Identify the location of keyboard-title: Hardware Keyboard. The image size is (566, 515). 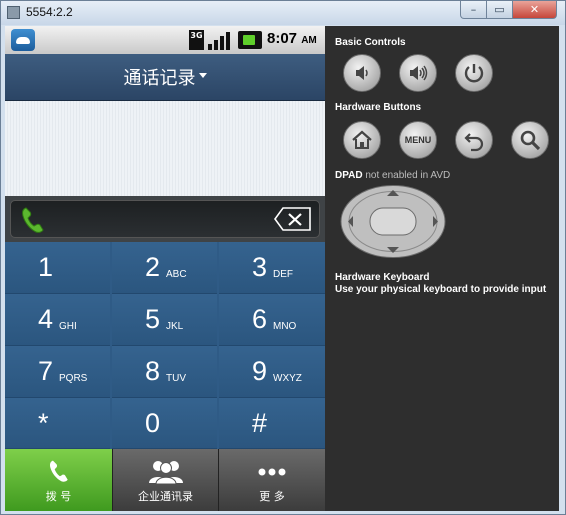
(382, 277).